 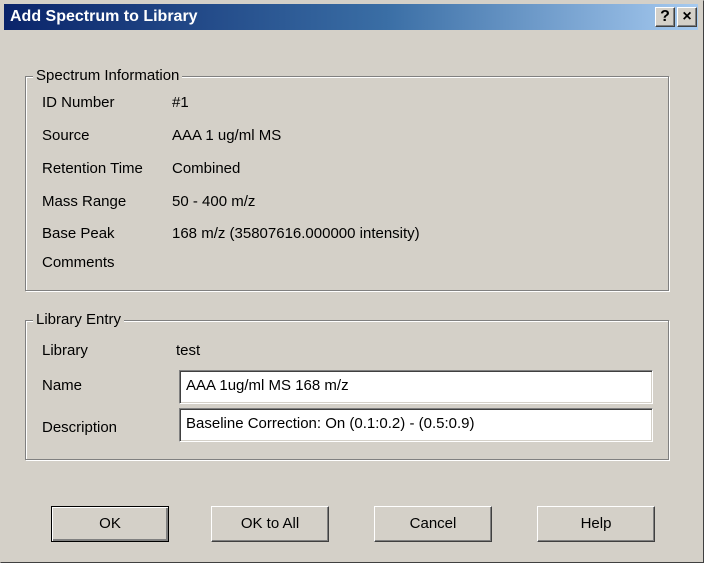 What do you see at coordinates (78, 262) in the screenshot?
I see `comments-label: Comments` at bounding box center [78, 262].